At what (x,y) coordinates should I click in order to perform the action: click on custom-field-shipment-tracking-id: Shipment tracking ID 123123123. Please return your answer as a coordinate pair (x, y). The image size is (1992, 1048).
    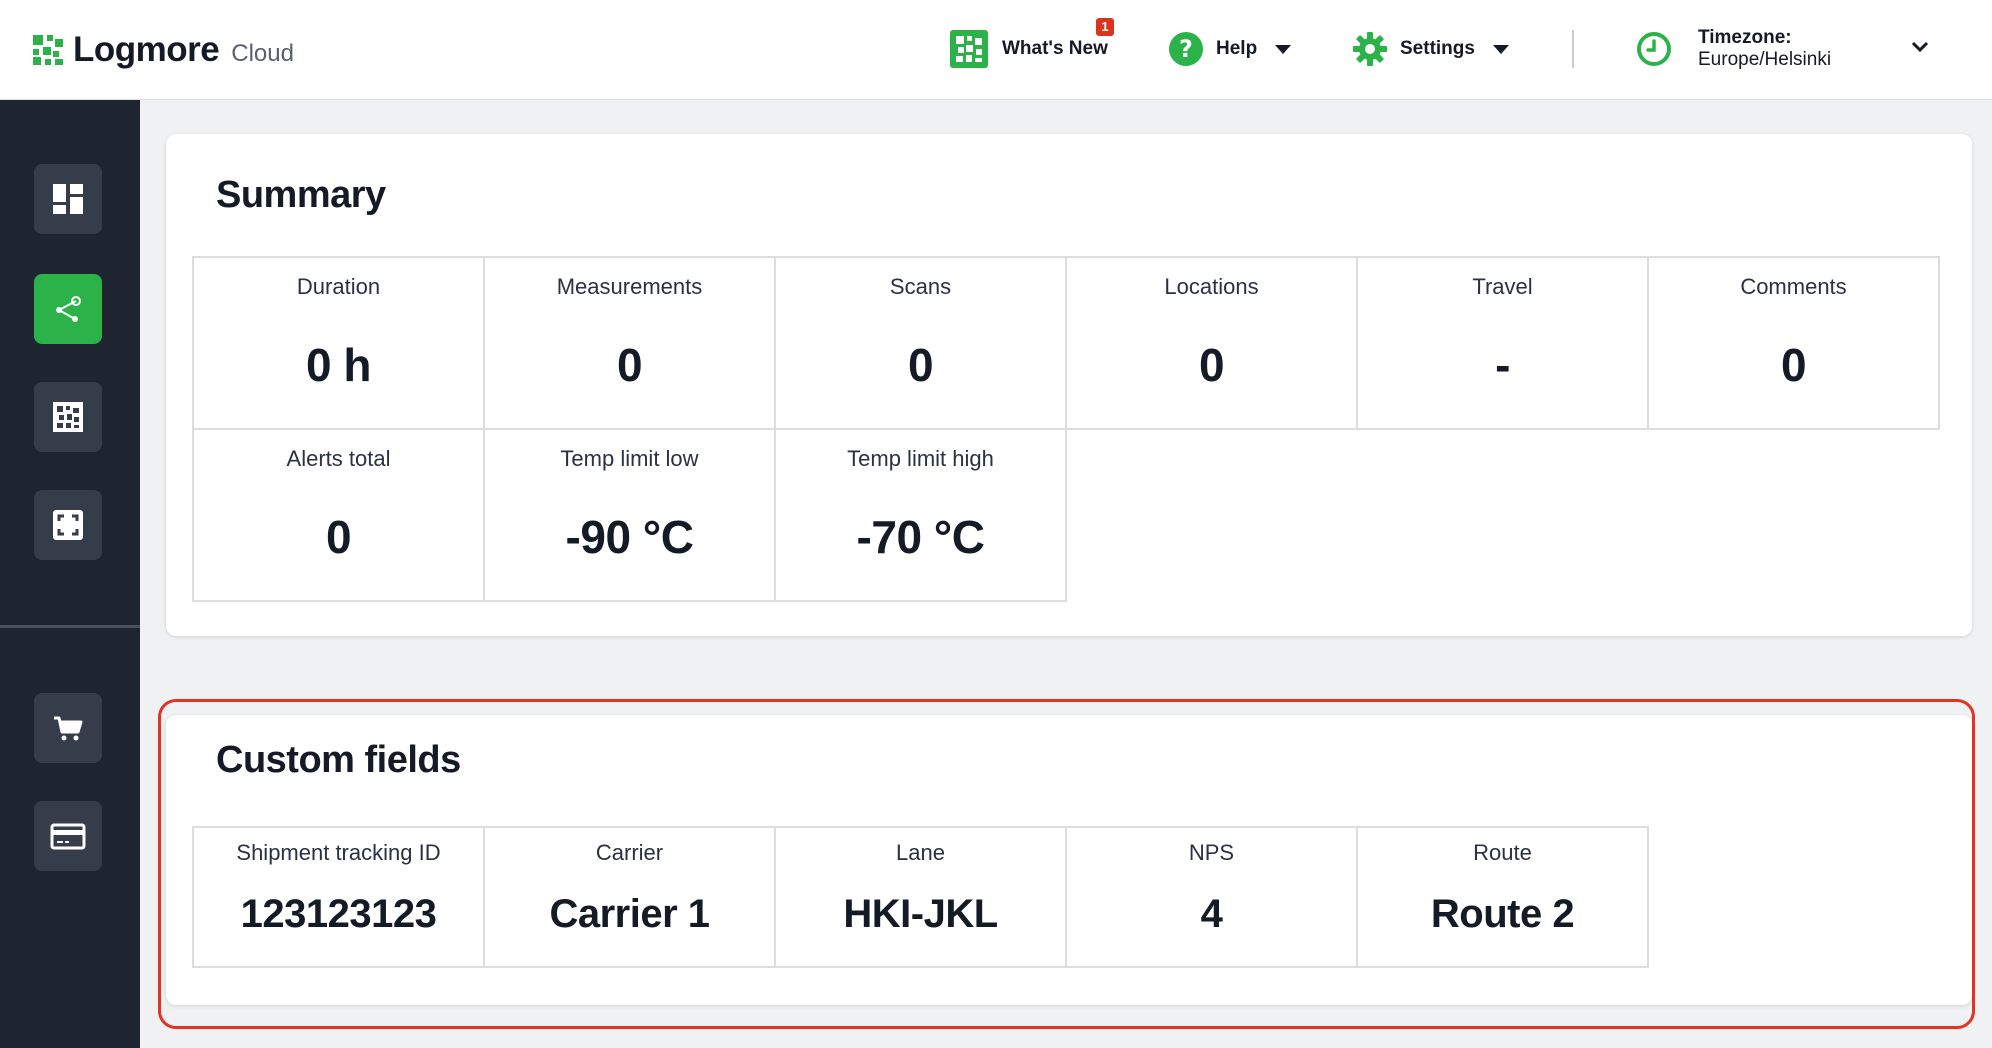
    Looking at the image, I should click on (338, 897).